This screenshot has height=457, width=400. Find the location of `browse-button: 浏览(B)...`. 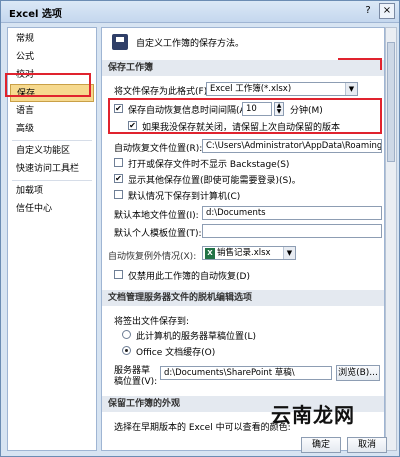

browse-button: 浏览(B)... is located at coordinates (358, 373).